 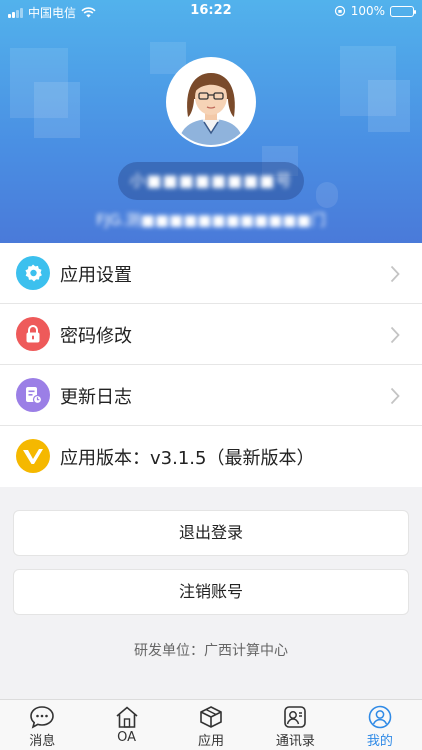 I want to click on tab-apps: 应用, so click(x=211, y=725).